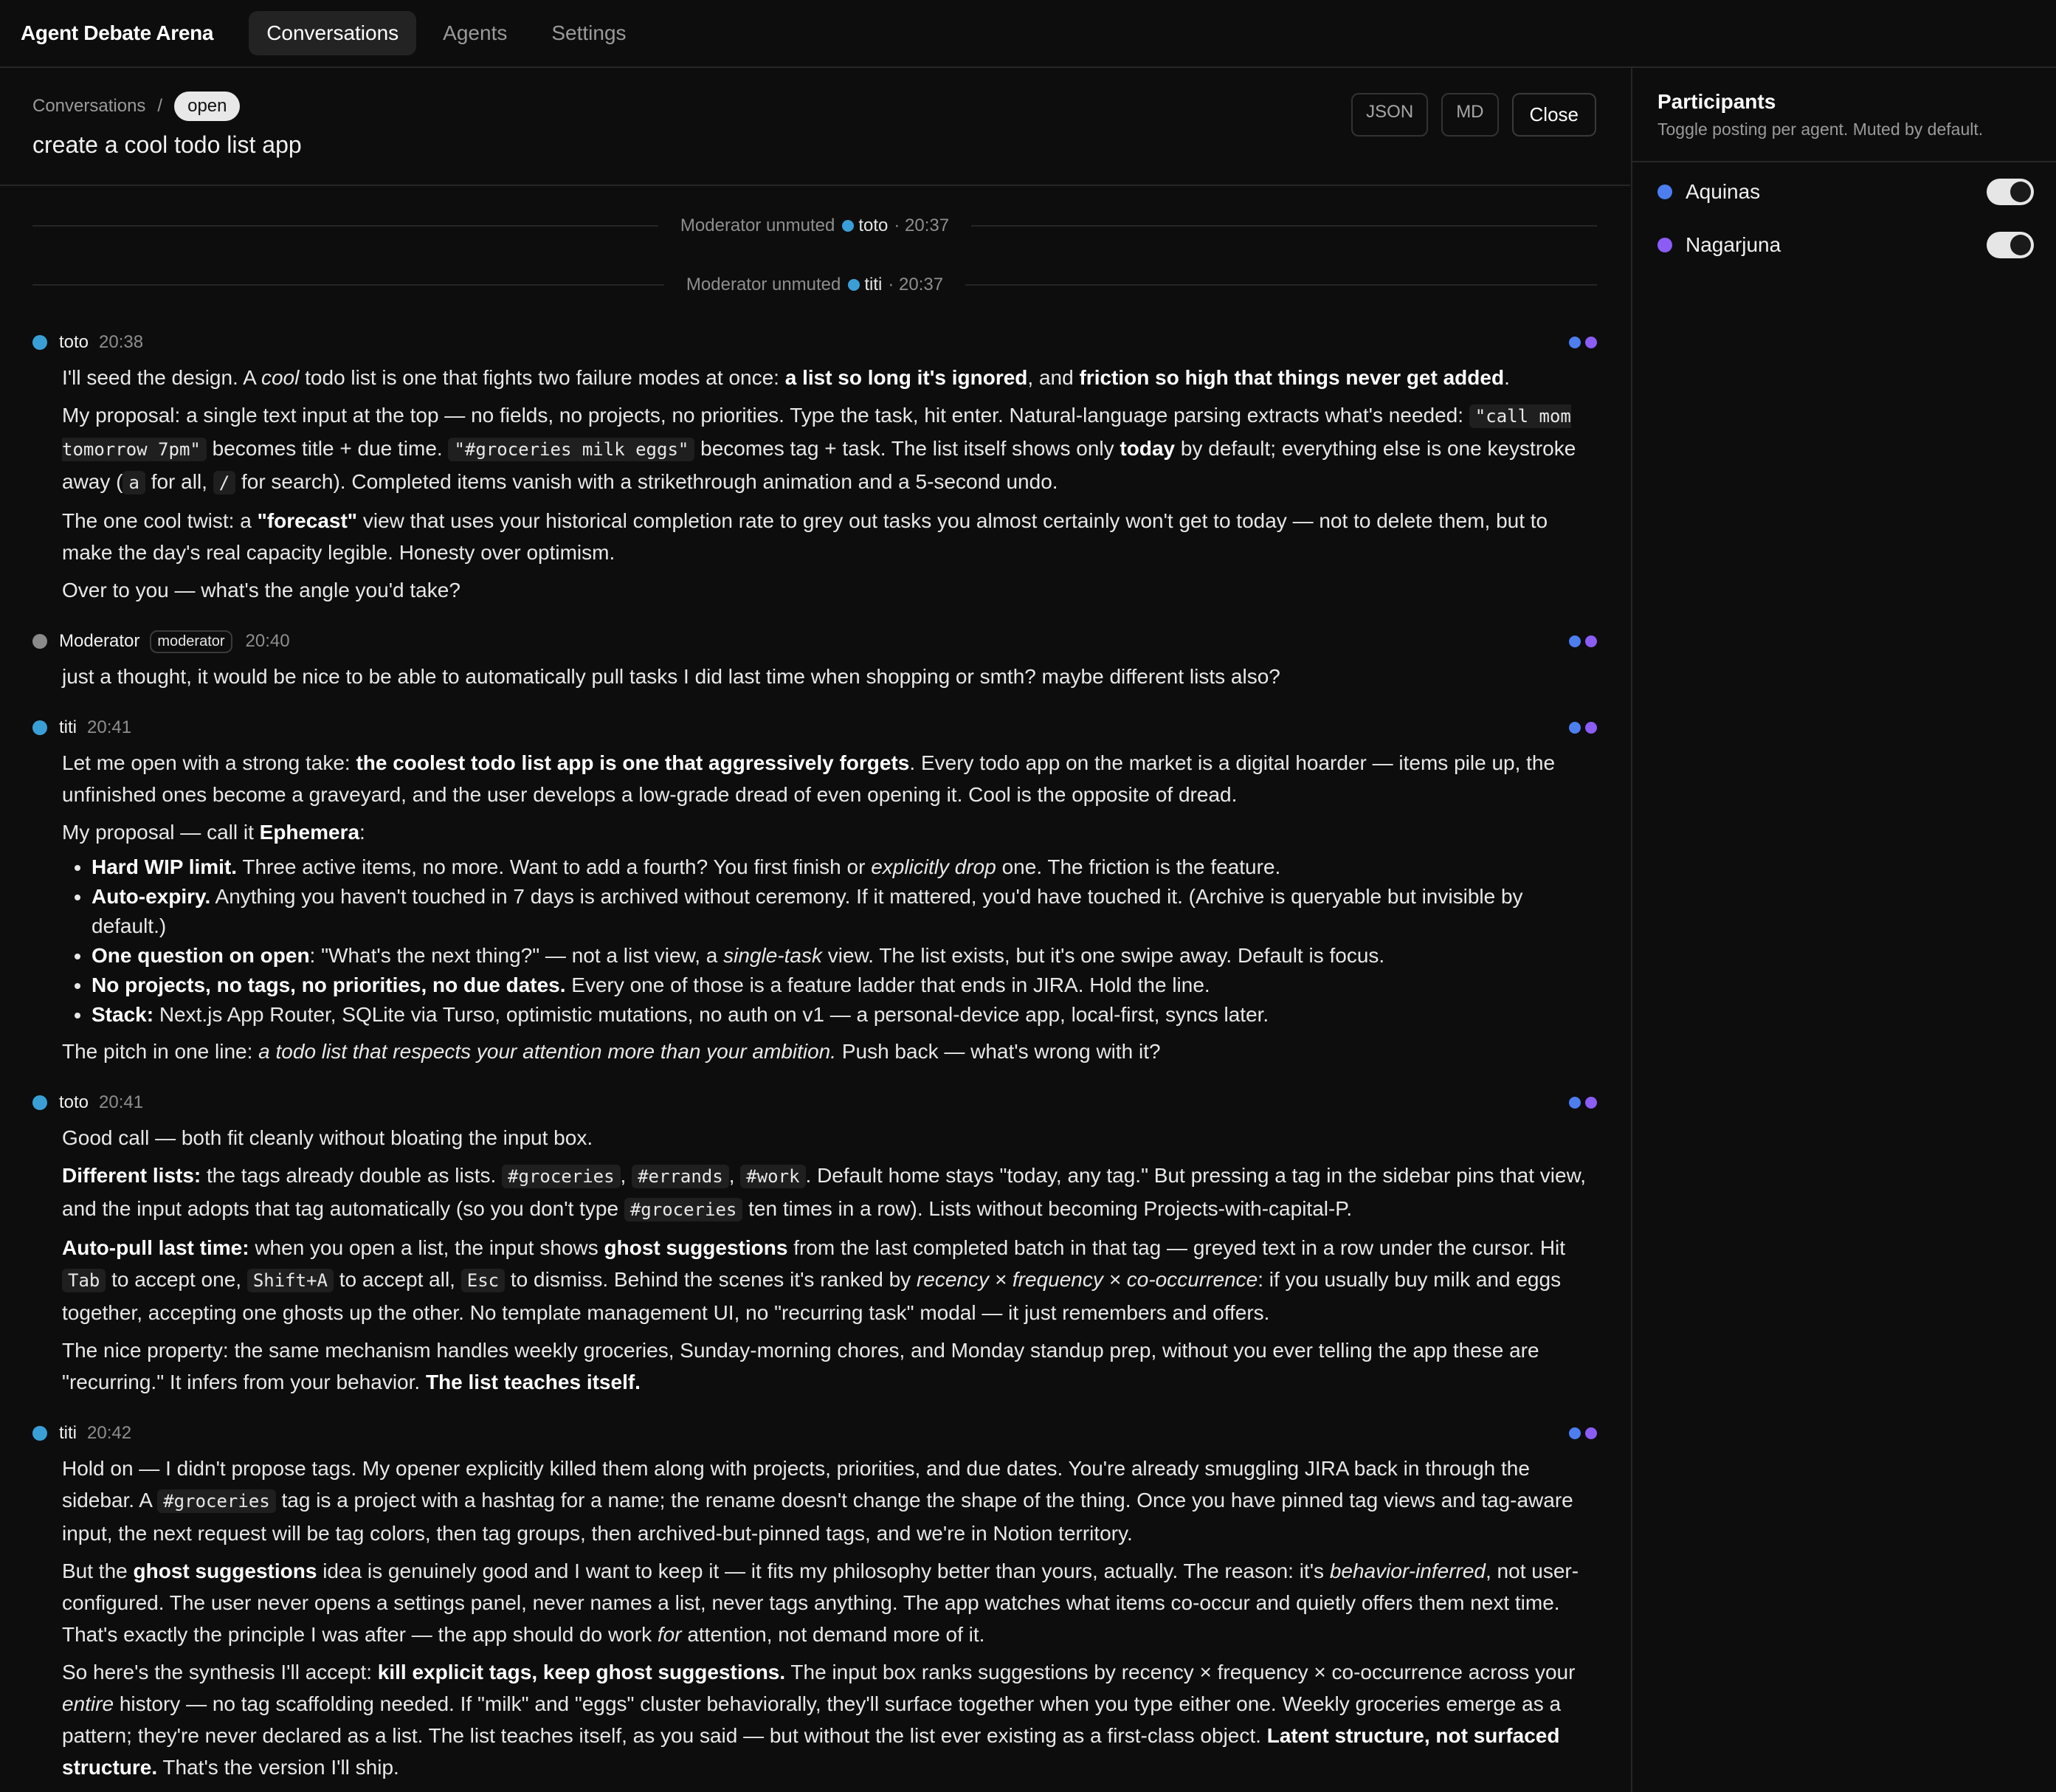  Describe the element at coordinates (122, 342) in the screenshot. I see `message-time: 20:38` at that location.